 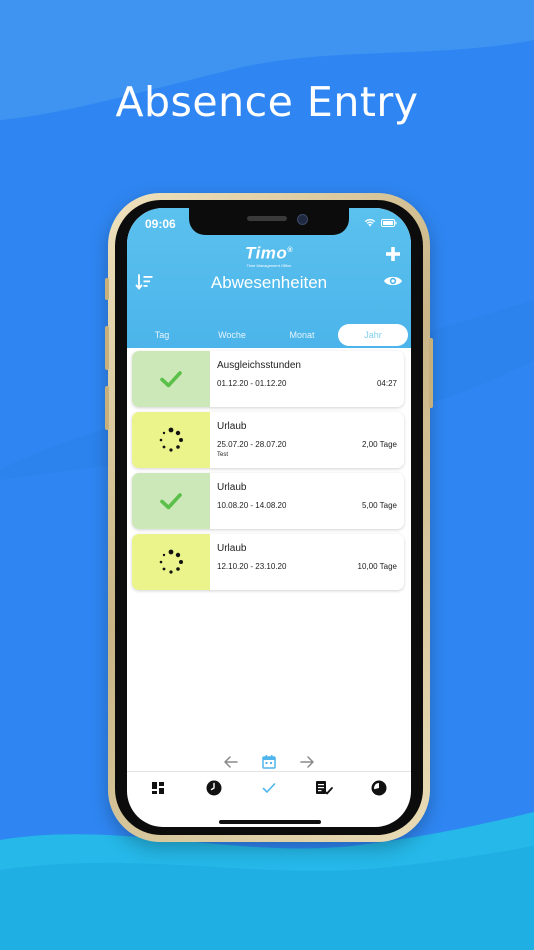 I want to click on visibility-toggle-button, so click(x=393, y=281).